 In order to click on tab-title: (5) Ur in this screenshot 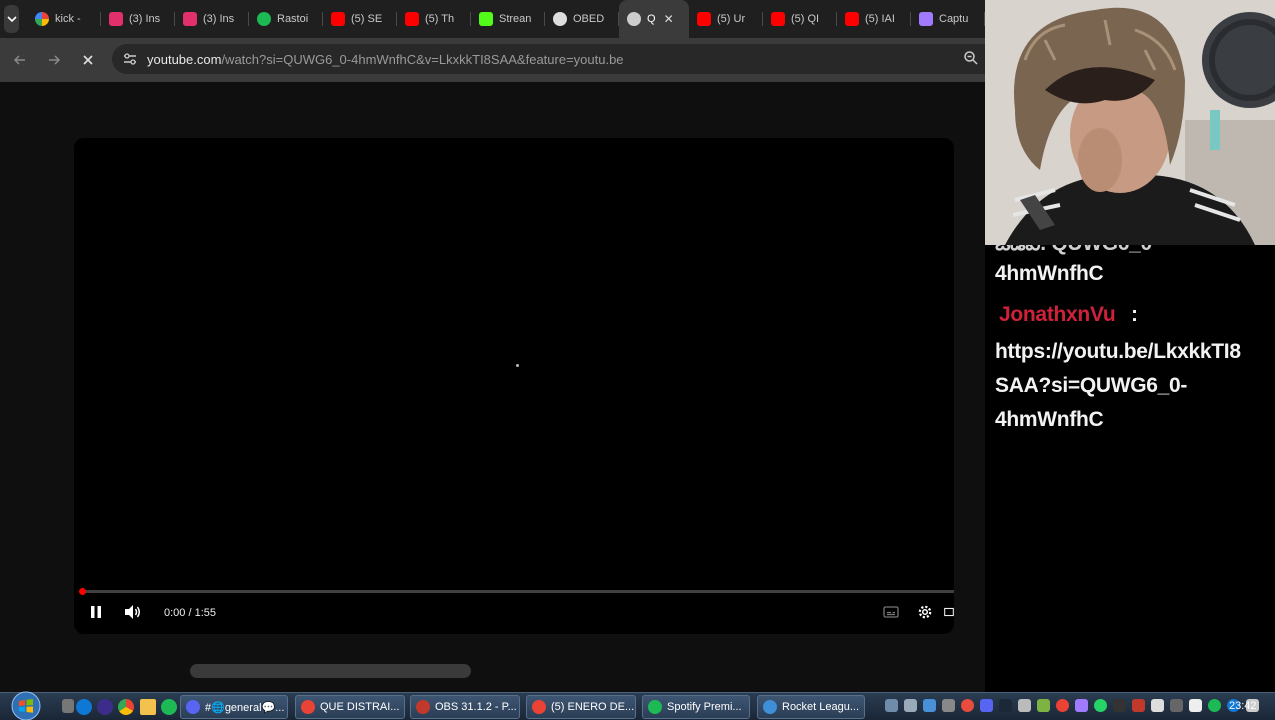, I will do `click(731, 19)`.